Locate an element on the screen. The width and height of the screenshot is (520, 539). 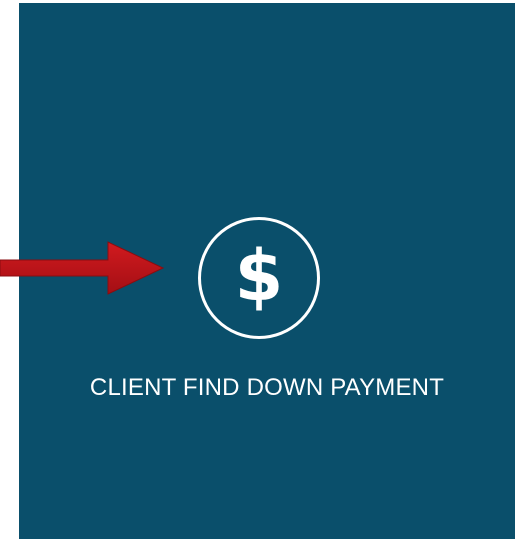
tile-label: CLIENT FIND DOWN PAYMENT is located at coordinates (267, 387).